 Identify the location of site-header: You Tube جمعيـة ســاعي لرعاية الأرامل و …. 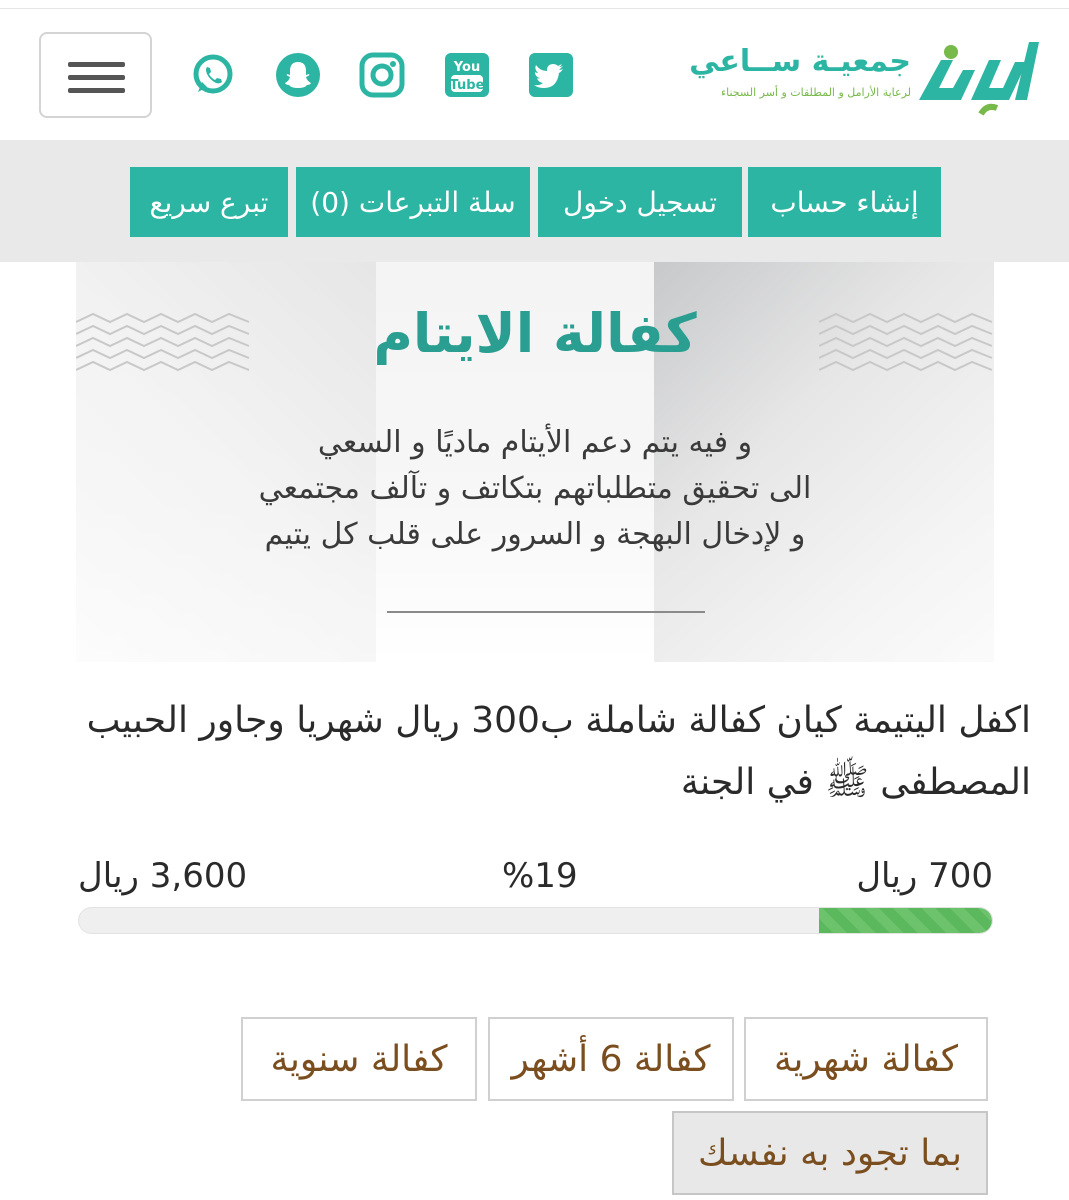
(534, 75).